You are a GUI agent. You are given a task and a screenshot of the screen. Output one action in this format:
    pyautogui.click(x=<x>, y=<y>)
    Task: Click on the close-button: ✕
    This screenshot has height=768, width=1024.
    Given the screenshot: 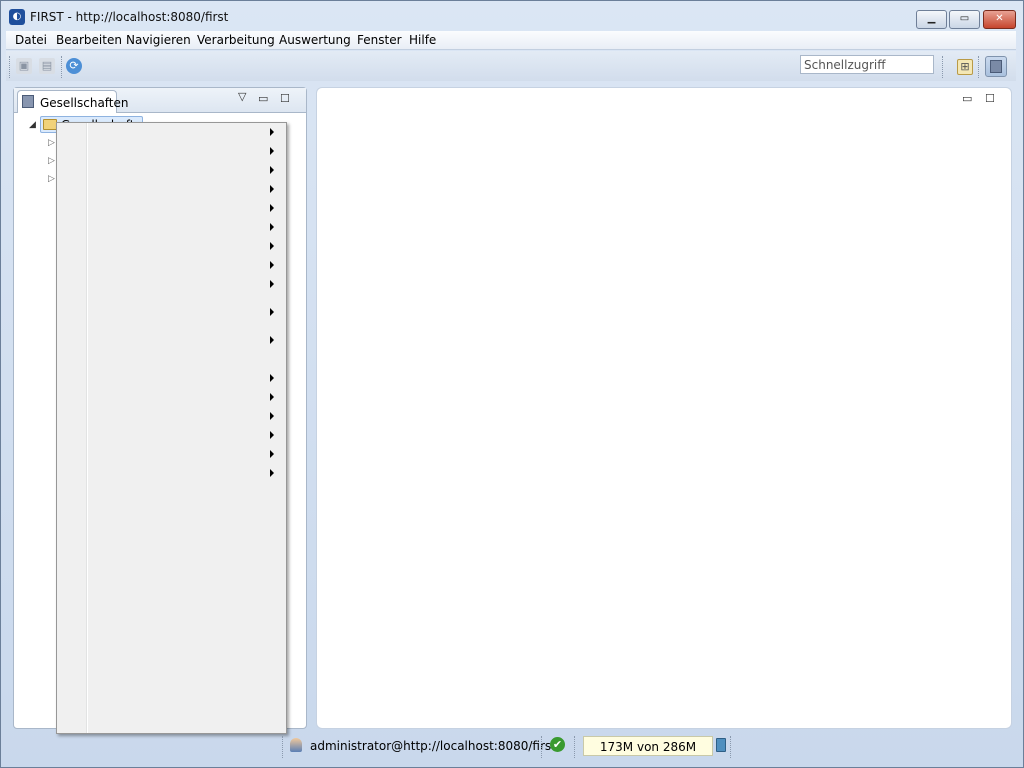 What is the action you would take?
    pyautogui.click(x=999, y=19)
    